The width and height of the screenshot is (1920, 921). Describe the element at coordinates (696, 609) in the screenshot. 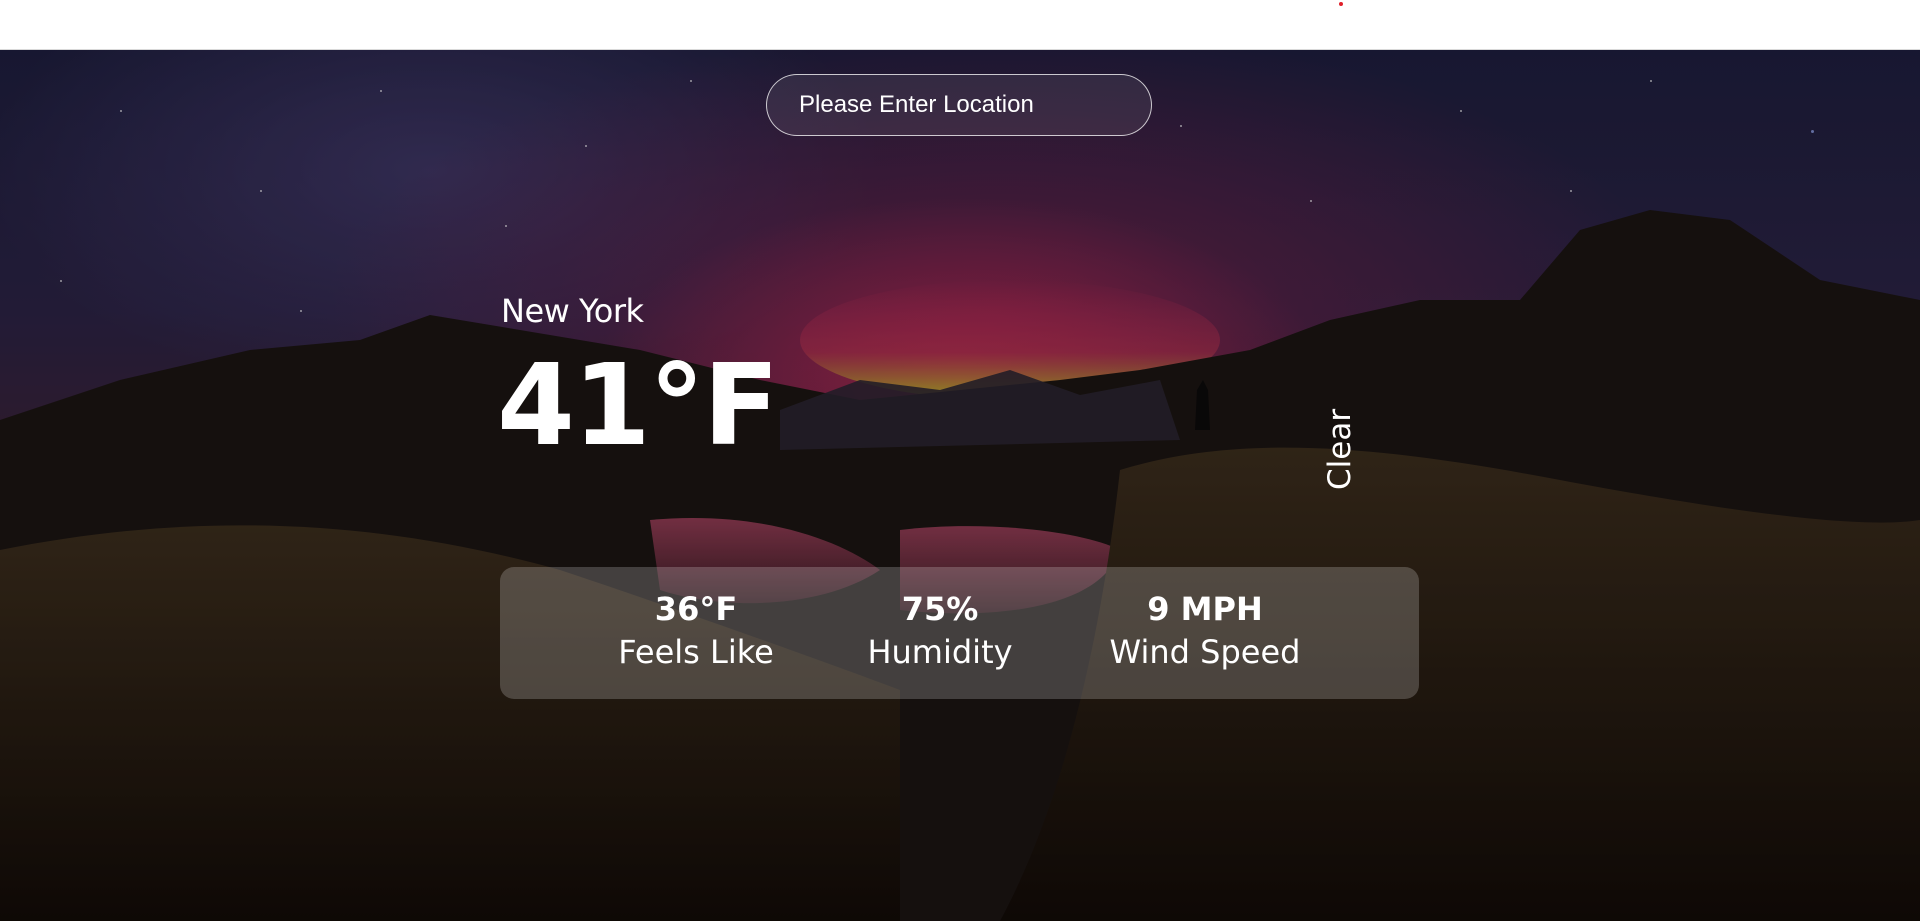

I see `feels-like-value: 36°F` at that location.